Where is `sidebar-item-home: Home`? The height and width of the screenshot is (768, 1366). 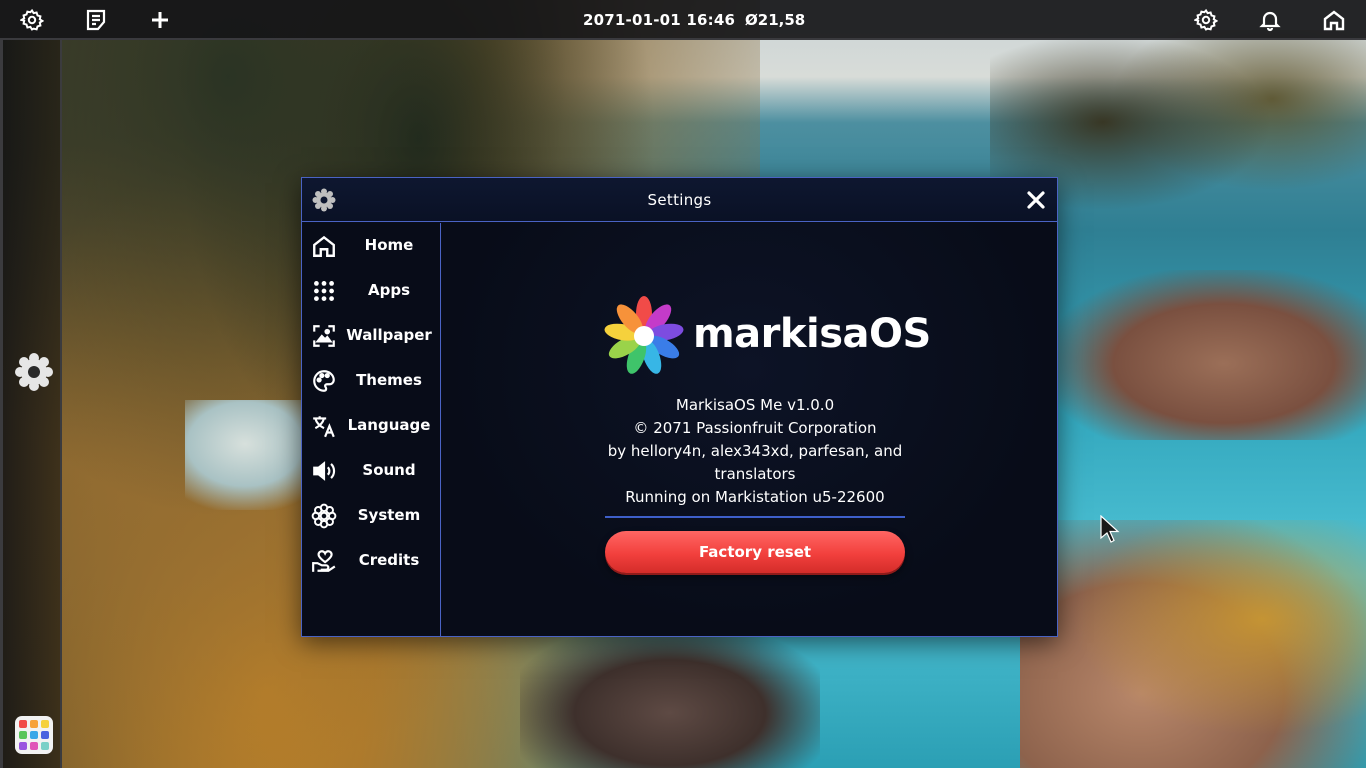 sidebar-item-home: Home is located at coordinates (371, 245).